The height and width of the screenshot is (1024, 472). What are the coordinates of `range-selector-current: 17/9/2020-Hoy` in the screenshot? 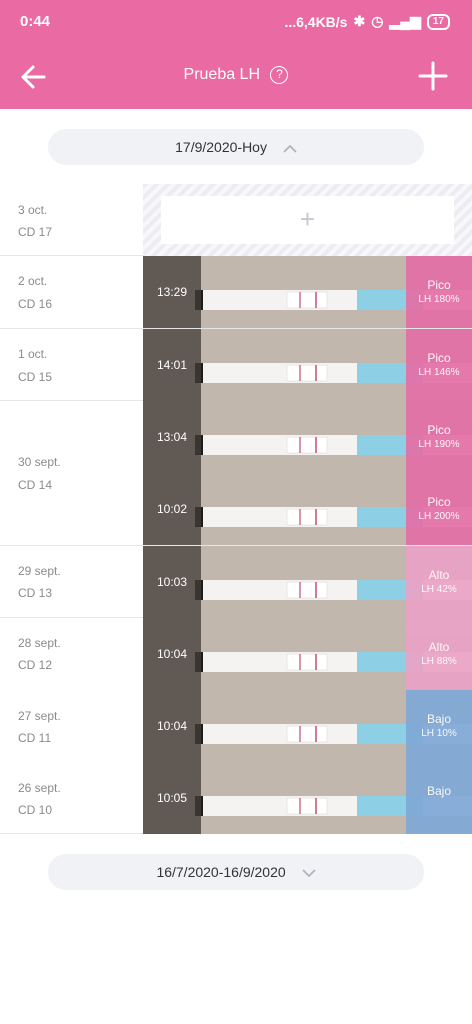 It's located at (236, 147).